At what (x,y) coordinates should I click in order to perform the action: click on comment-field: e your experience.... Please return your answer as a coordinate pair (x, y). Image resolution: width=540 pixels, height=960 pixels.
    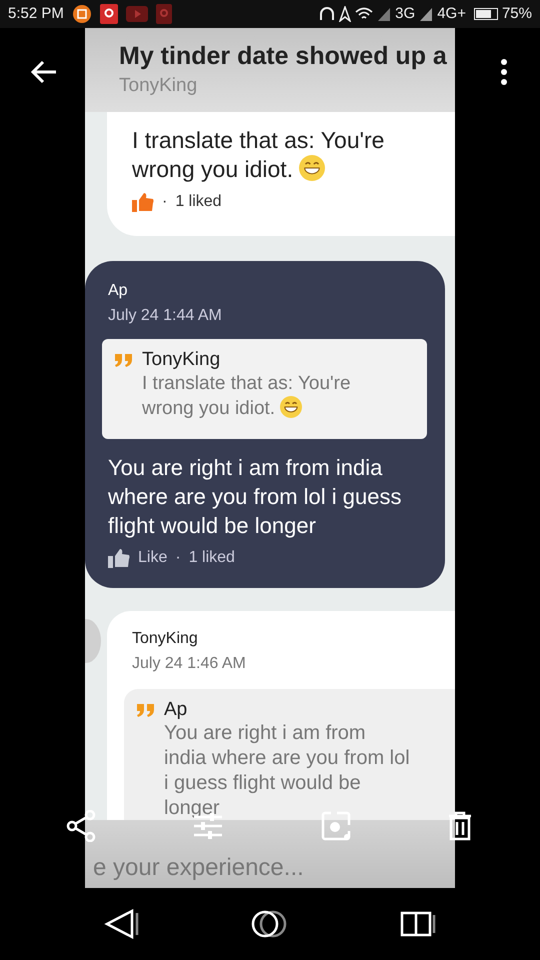
    Looking at the image, I should click on (270, 854).